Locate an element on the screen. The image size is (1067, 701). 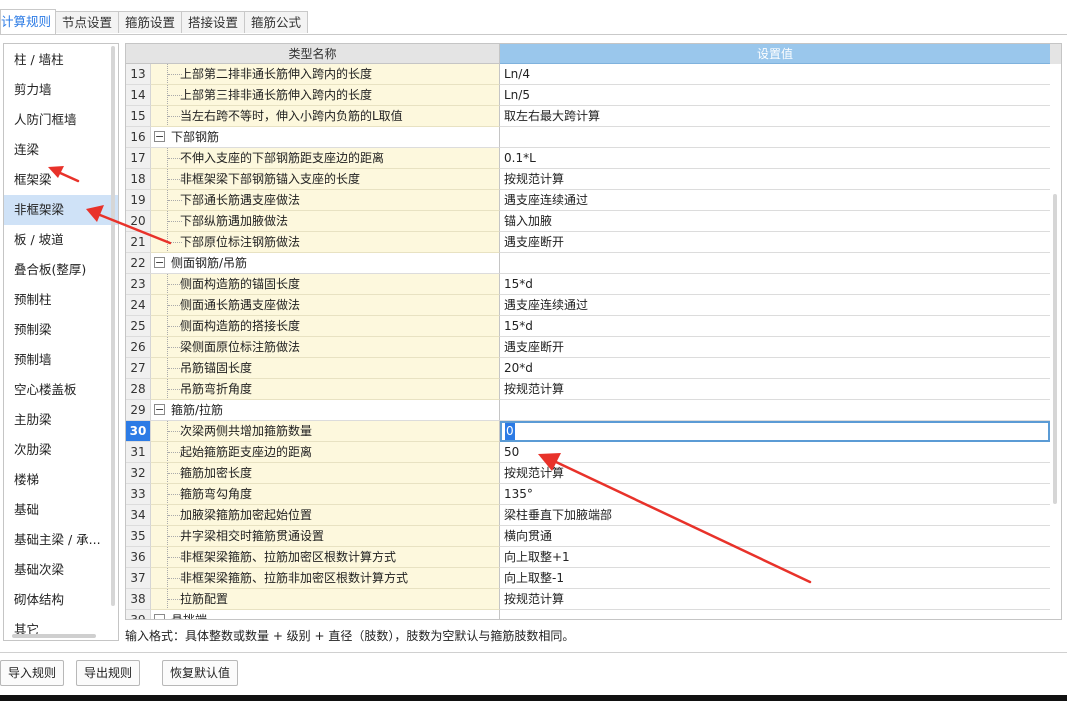
table-row: 13 上部第二排非通长筋伸入跨内的长度 Ln/4 is located at coordinates (588, 74).